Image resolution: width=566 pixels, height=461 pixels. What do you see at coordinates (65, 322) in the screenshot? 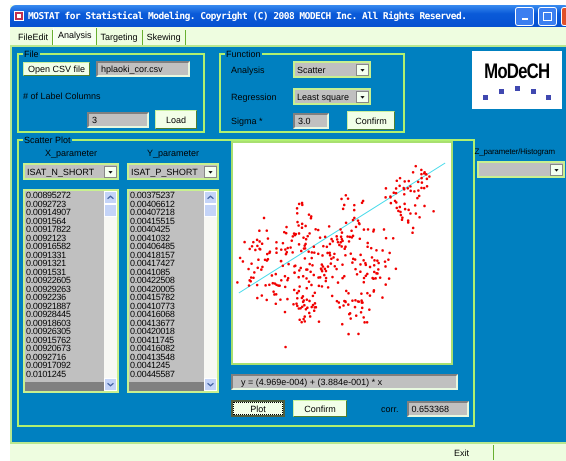
I see `list-item: 0.00918603` at bounding box center [65, 322].